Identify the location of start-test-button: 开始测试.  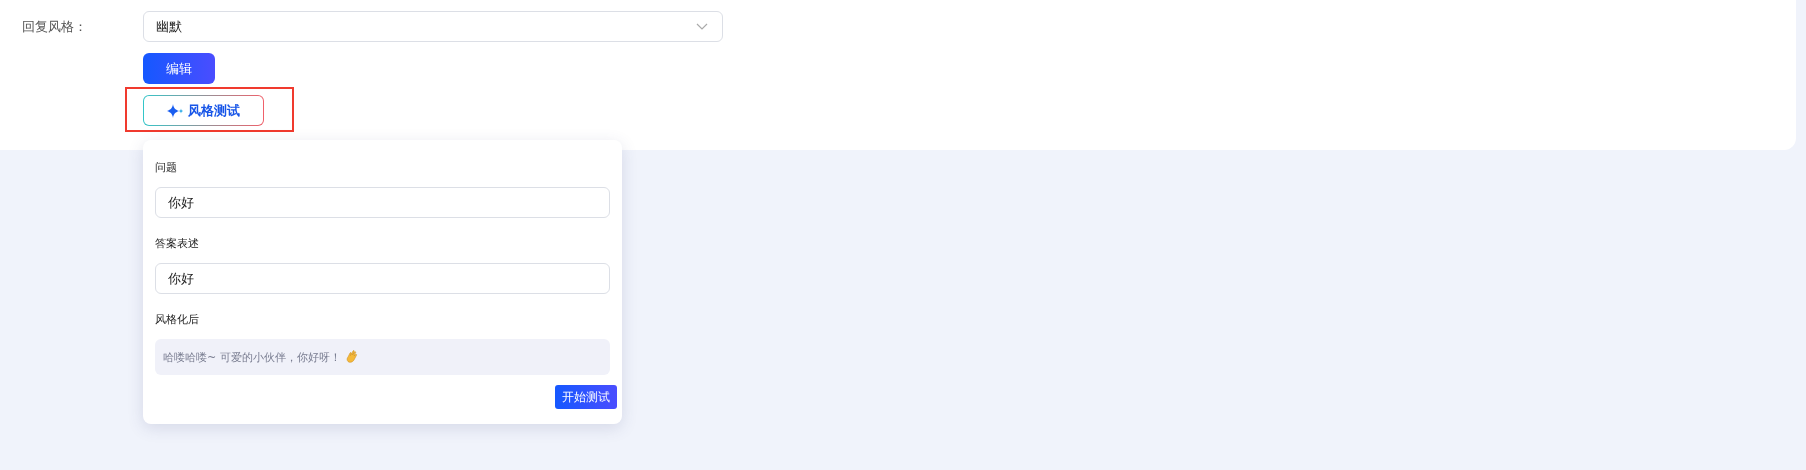
(586, 397).